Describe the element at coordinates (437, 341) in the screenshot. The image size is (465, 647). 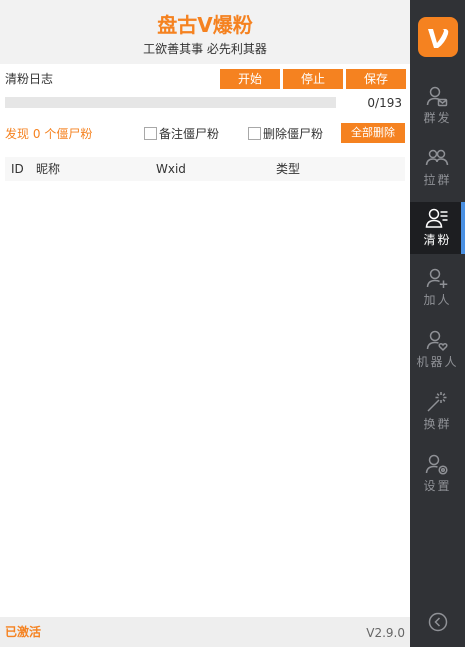
I see `user-heart-icon` at that location.